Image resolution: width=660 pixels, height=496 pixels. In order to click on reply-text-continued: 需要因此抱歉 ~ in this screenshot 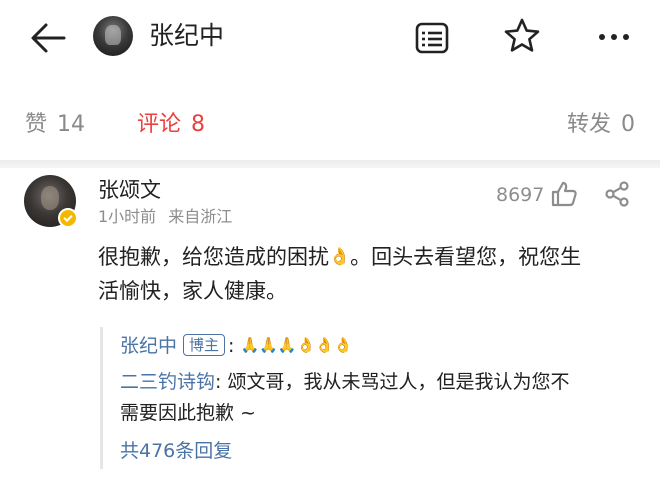, I will do `click(188, 413)`.